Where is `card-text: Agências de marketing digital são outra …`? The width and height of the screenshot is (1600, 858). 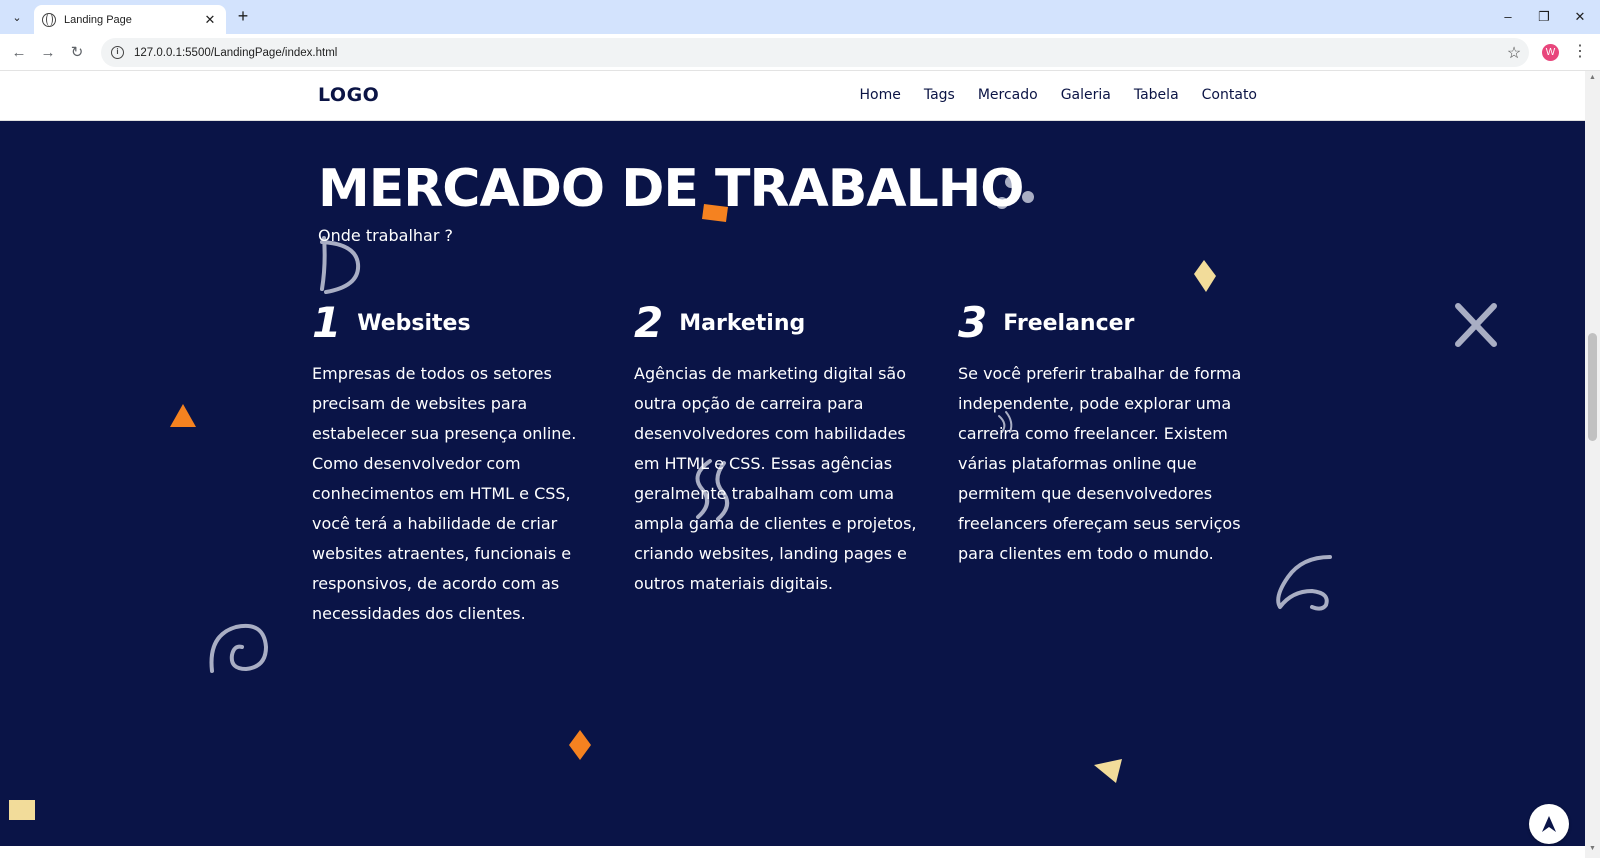
card-text: Agências de marketing digital são outra … is located at coordinates (775, 478).